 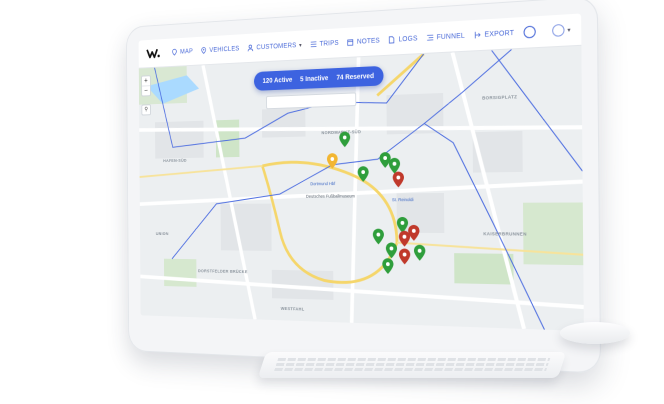 What do you see at coordinates (322, 183) in the screenshot?
I see `map-label: Dortmund Hbf` at bounding box center [322, 183].